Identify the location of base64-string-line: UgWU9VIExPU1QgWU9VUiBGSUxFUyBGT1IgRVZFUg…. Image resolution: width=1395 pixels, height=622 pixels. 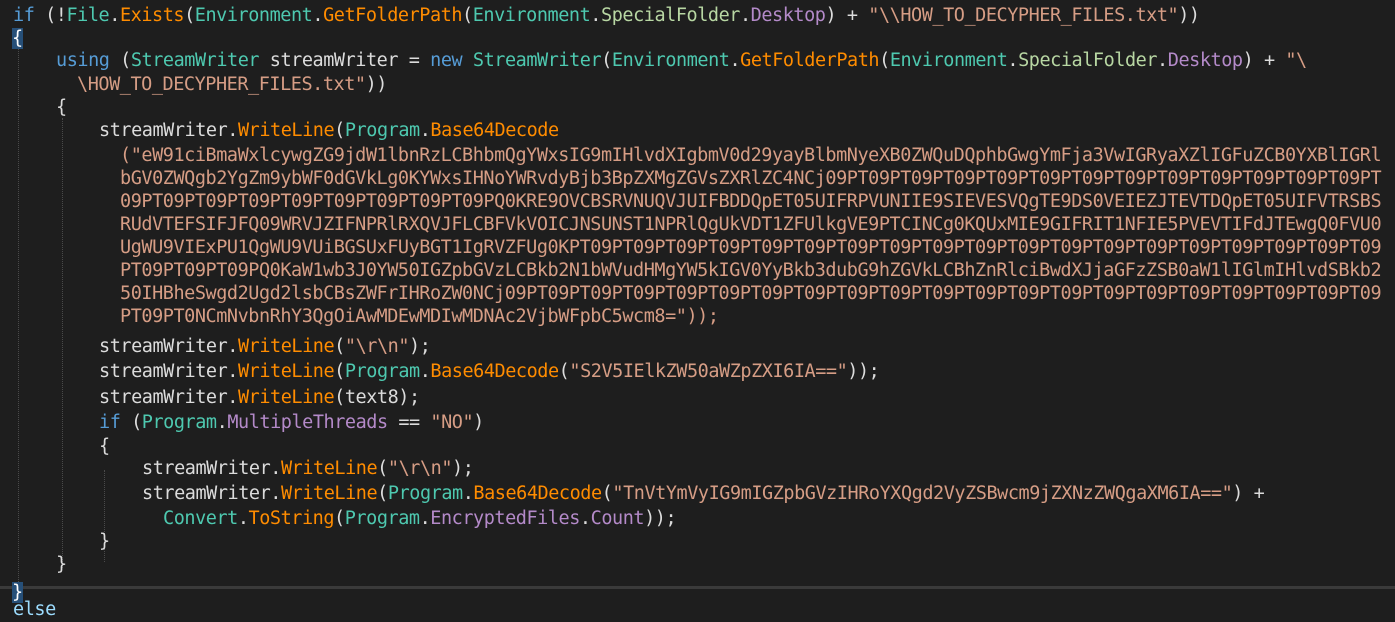
(751, 247).